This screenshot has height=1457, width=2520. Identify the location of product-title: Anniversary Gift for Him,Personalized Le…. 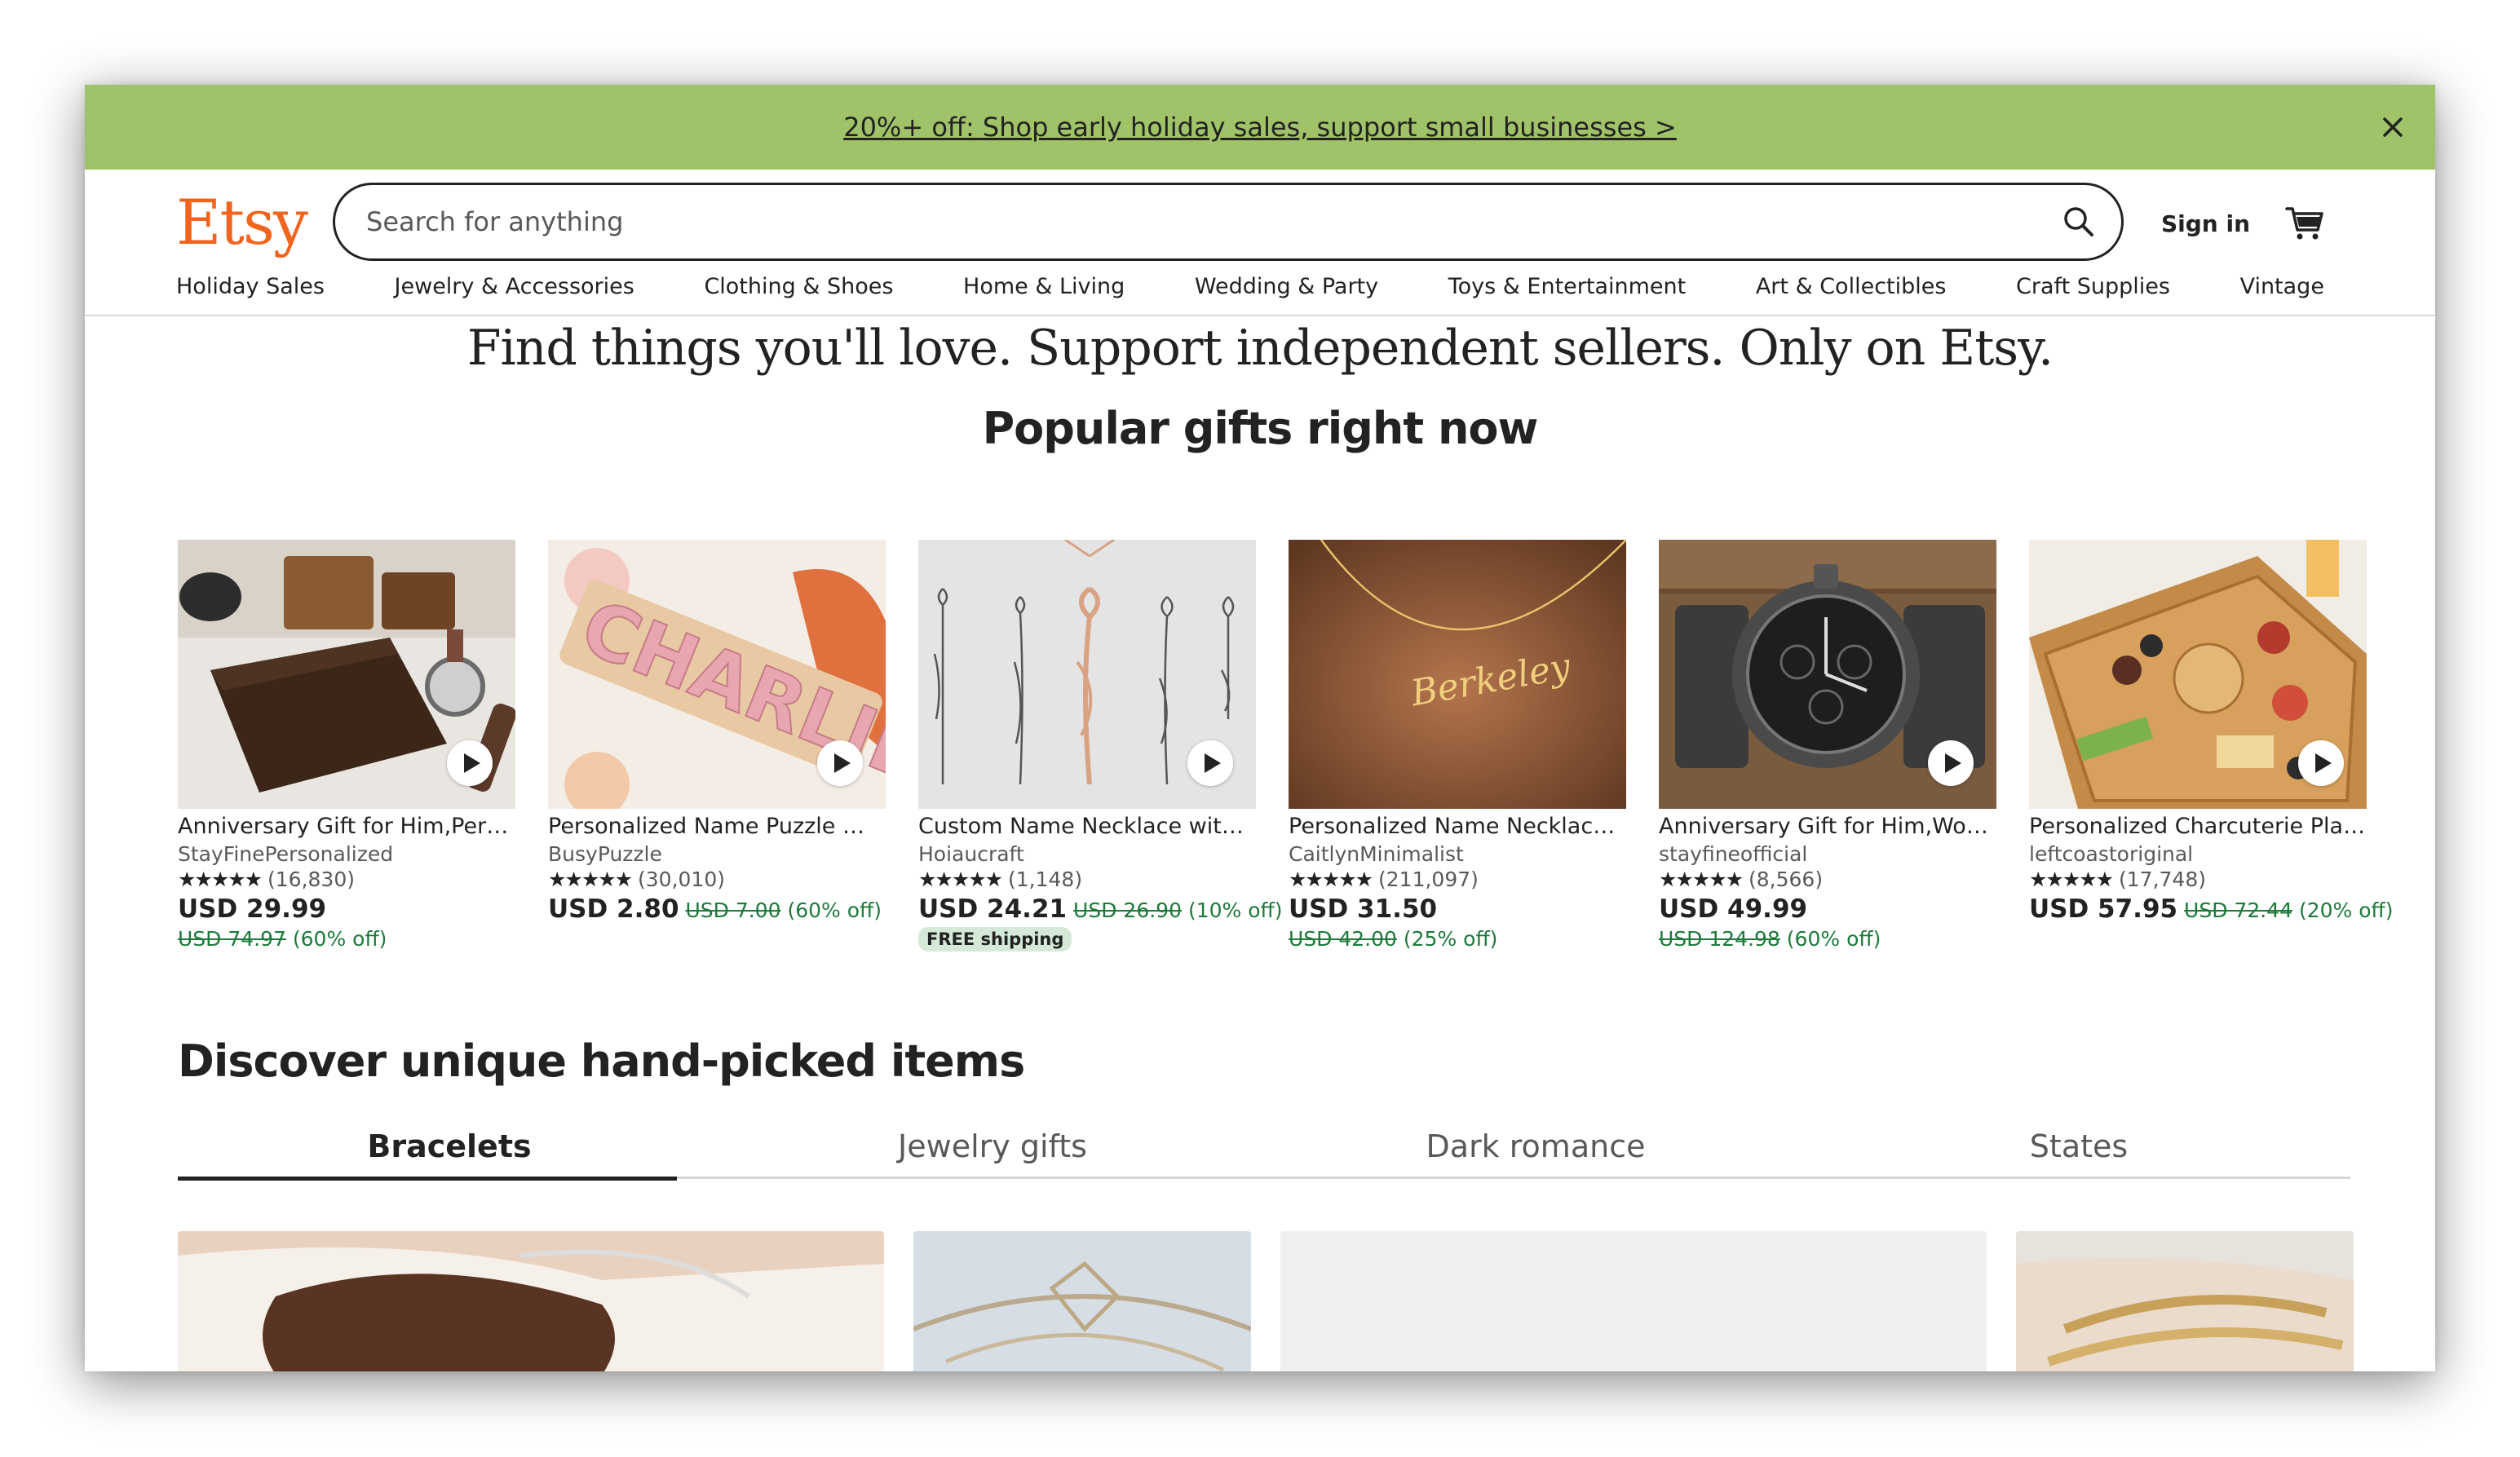
(347, 826).